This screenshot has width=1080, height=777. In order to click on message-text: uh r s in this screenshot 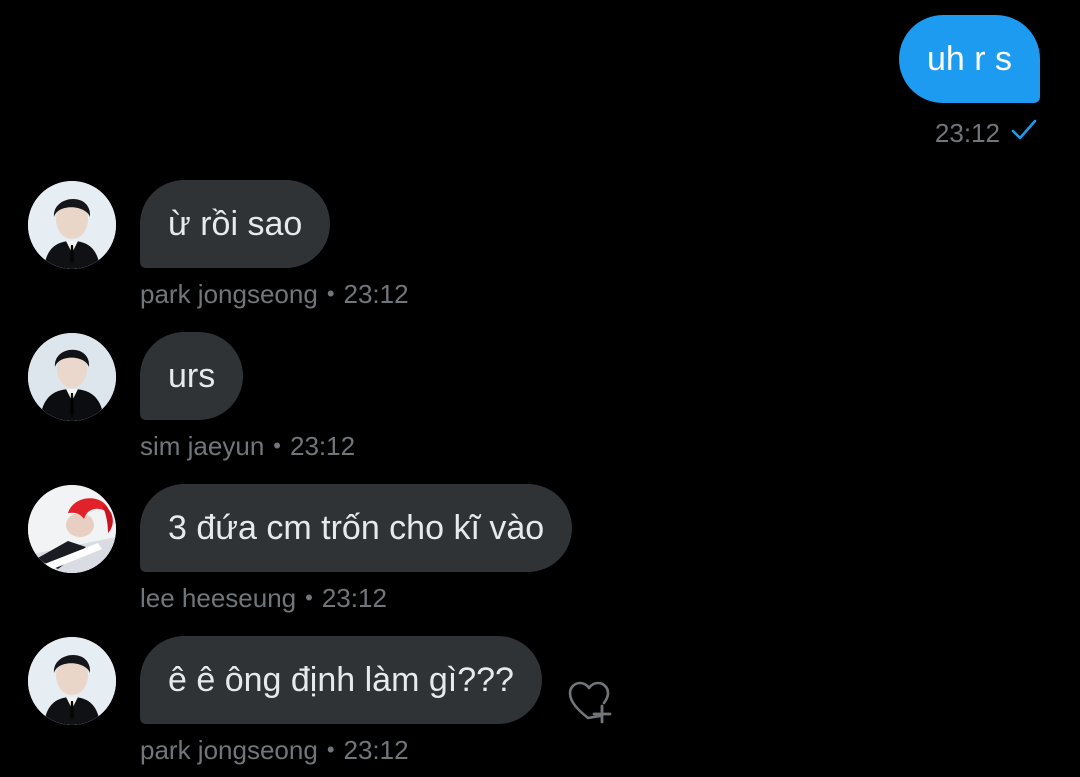, I will do `click(969, 59)`.